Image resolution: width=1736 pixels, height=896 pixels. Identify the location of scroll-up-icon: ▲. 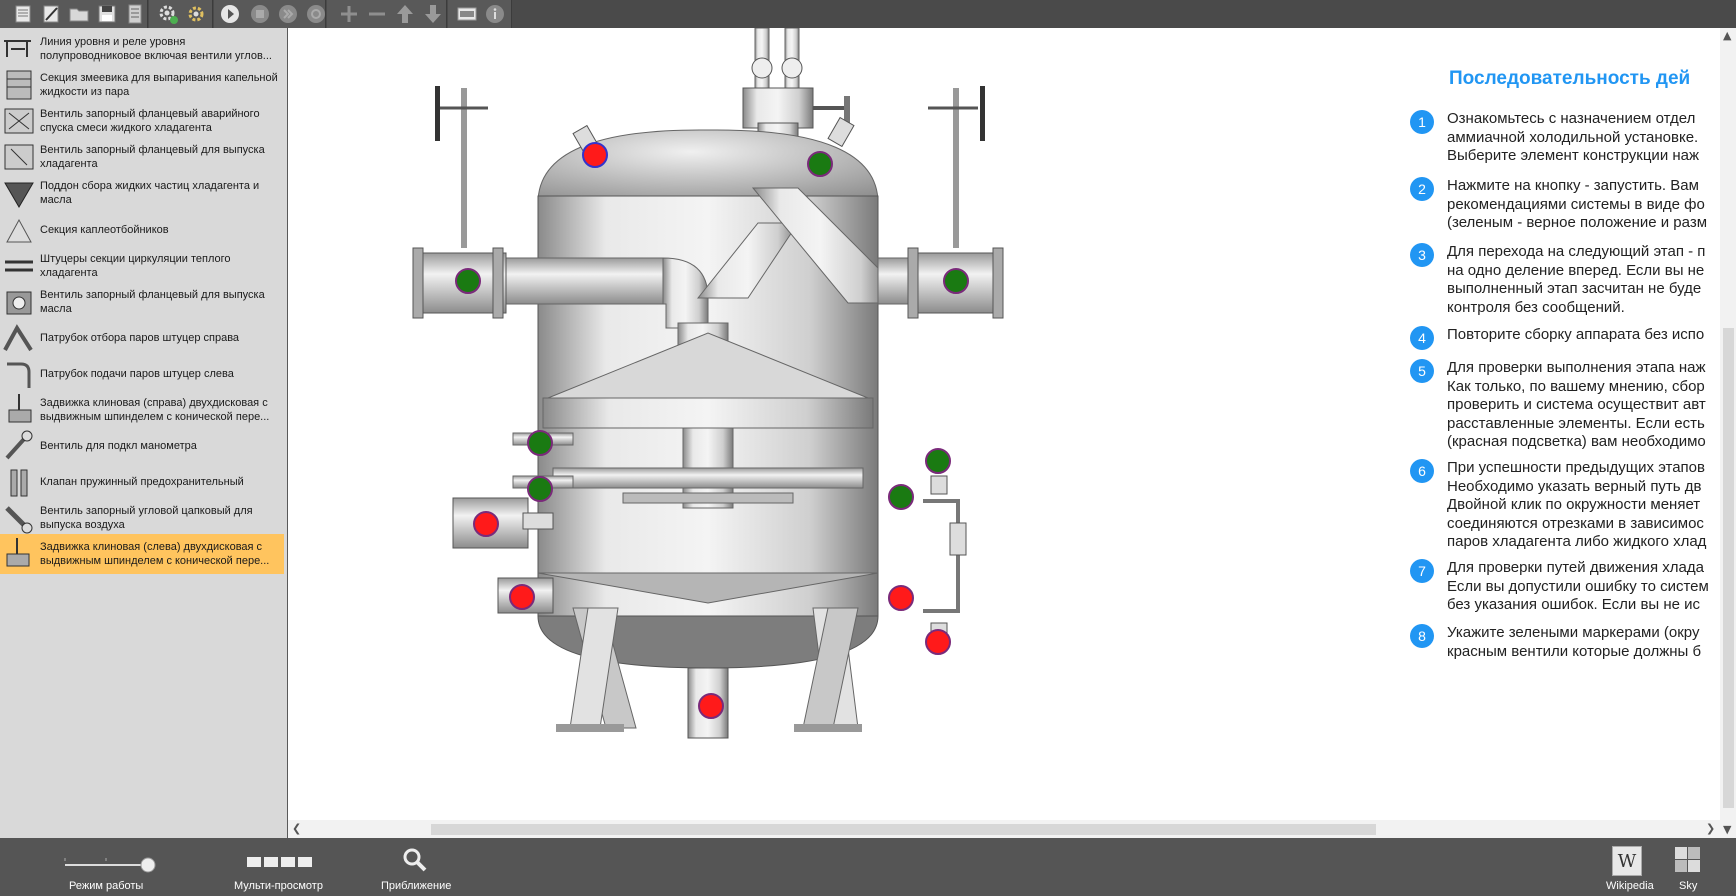
(1727, 36).